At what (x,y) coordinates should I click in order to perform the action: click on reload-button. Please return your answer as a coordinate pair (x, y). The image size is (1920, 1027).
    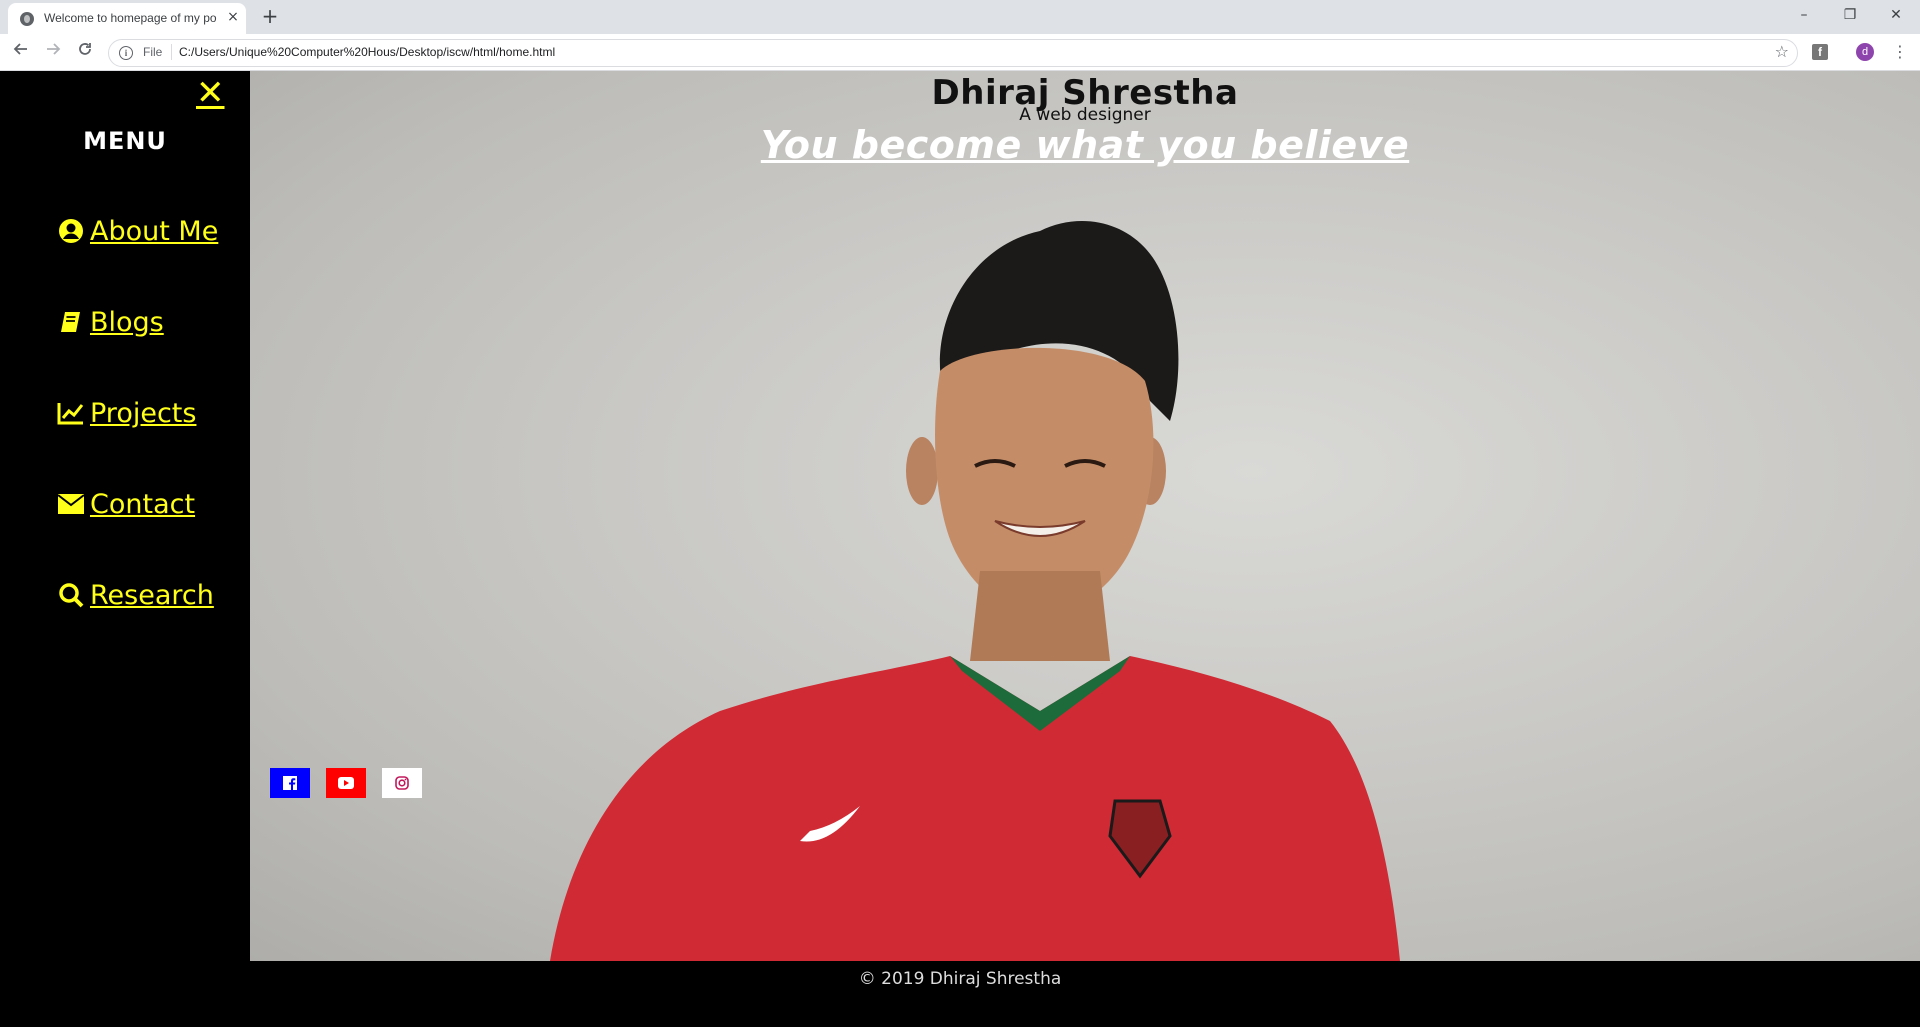
    Looking at the image, I should click on (85, 52).